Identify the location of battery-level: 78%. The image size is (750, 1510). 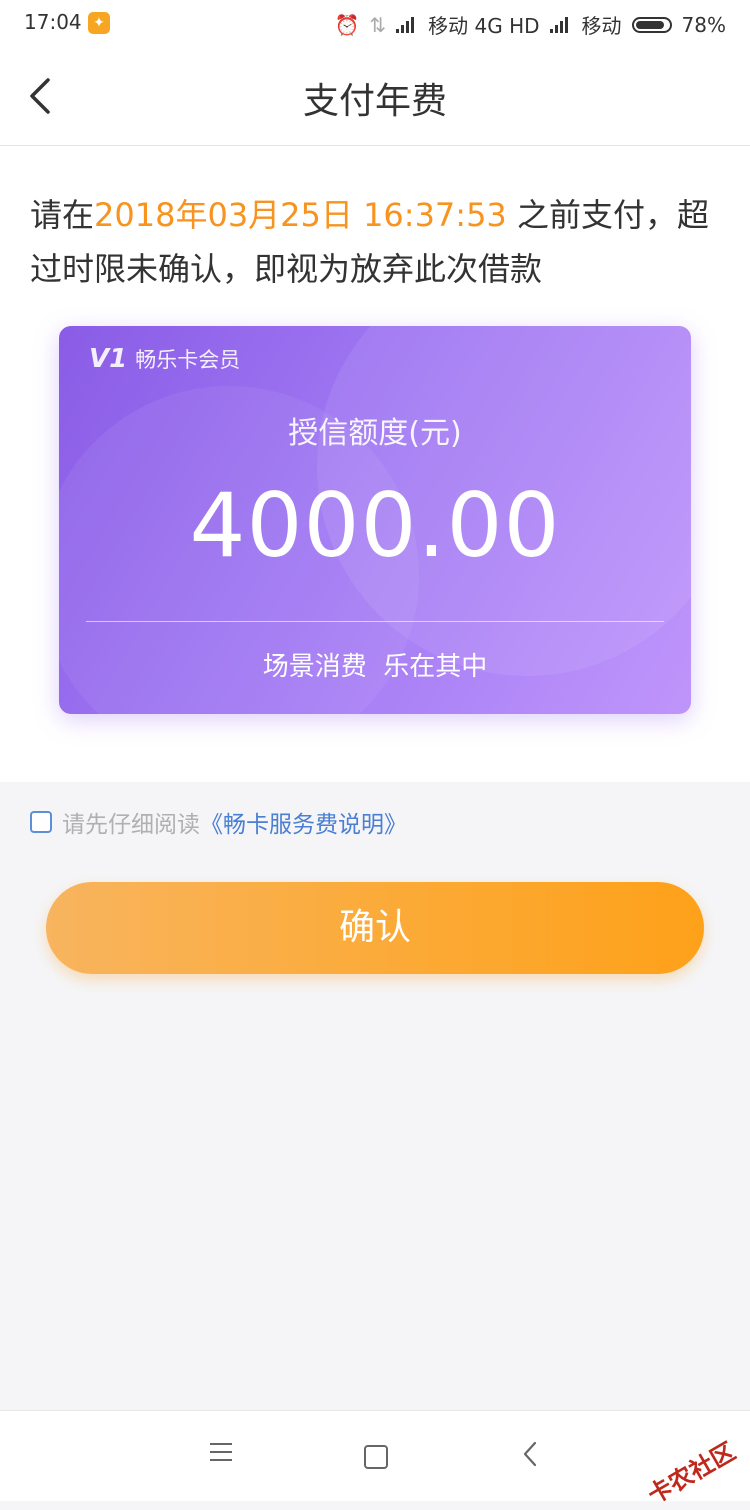
(703, 24).